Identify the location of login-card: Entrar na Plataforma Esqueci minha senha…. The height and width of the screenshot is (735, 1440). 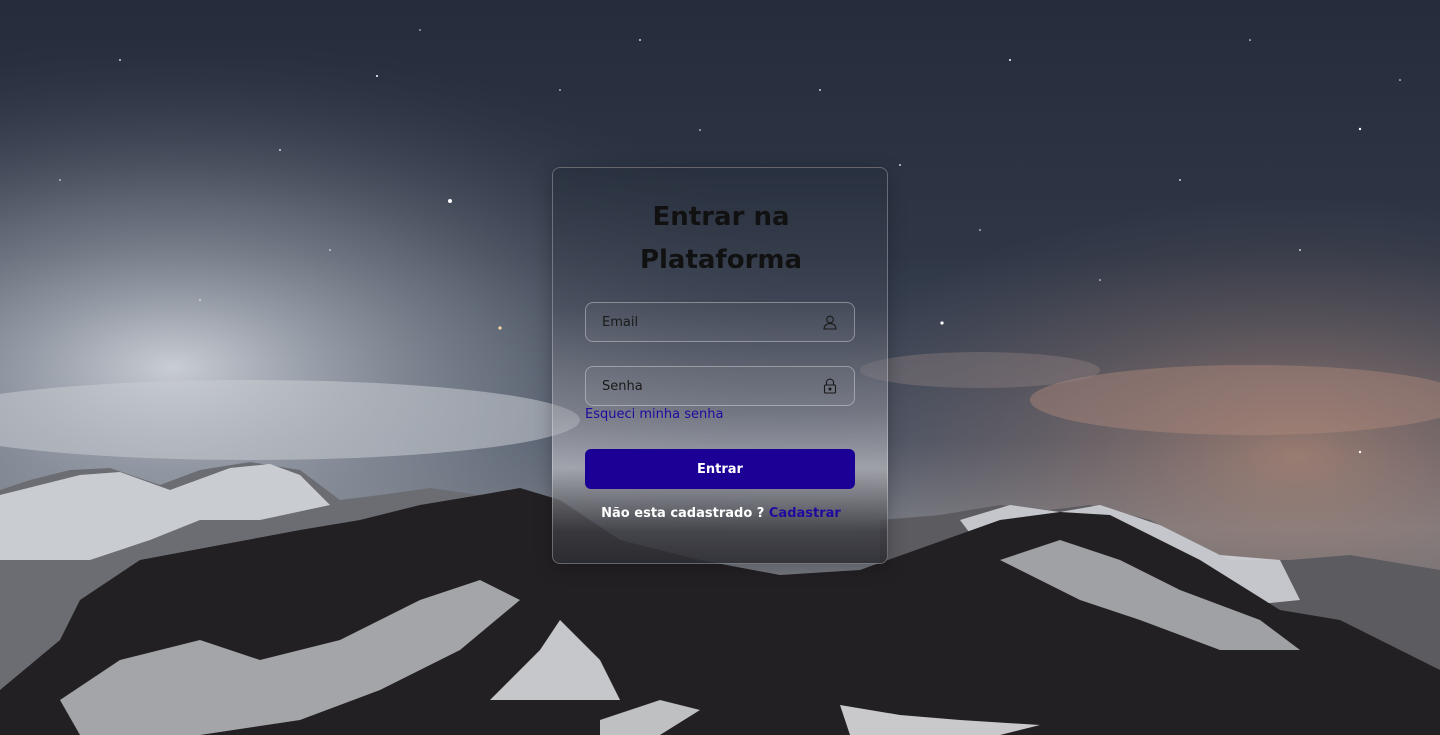
(720, 365).